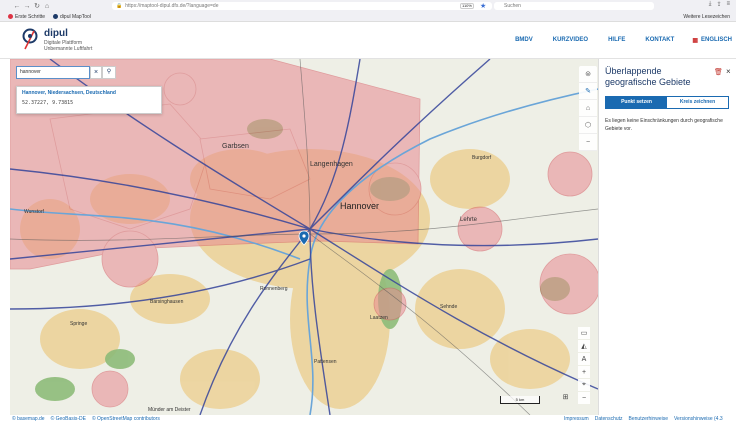  What do you see at coordinates (483, 6) in the screenshot?
I see `bookmark-star-icon: ★` at bounding box center [483, 6].